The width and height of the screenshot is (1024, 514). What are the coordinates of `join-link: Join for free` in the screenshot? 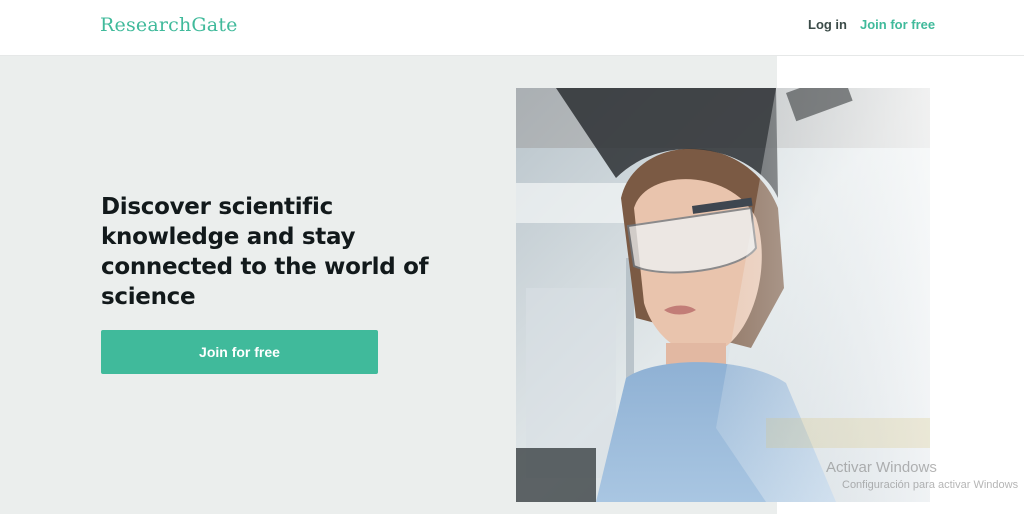 It's located at (897, 24).